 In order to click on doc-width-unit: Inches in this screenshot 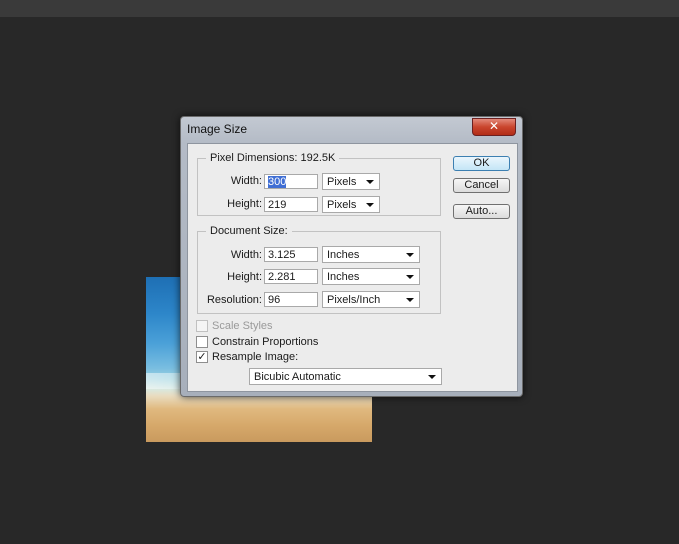, I will do `click(343, 255)`.